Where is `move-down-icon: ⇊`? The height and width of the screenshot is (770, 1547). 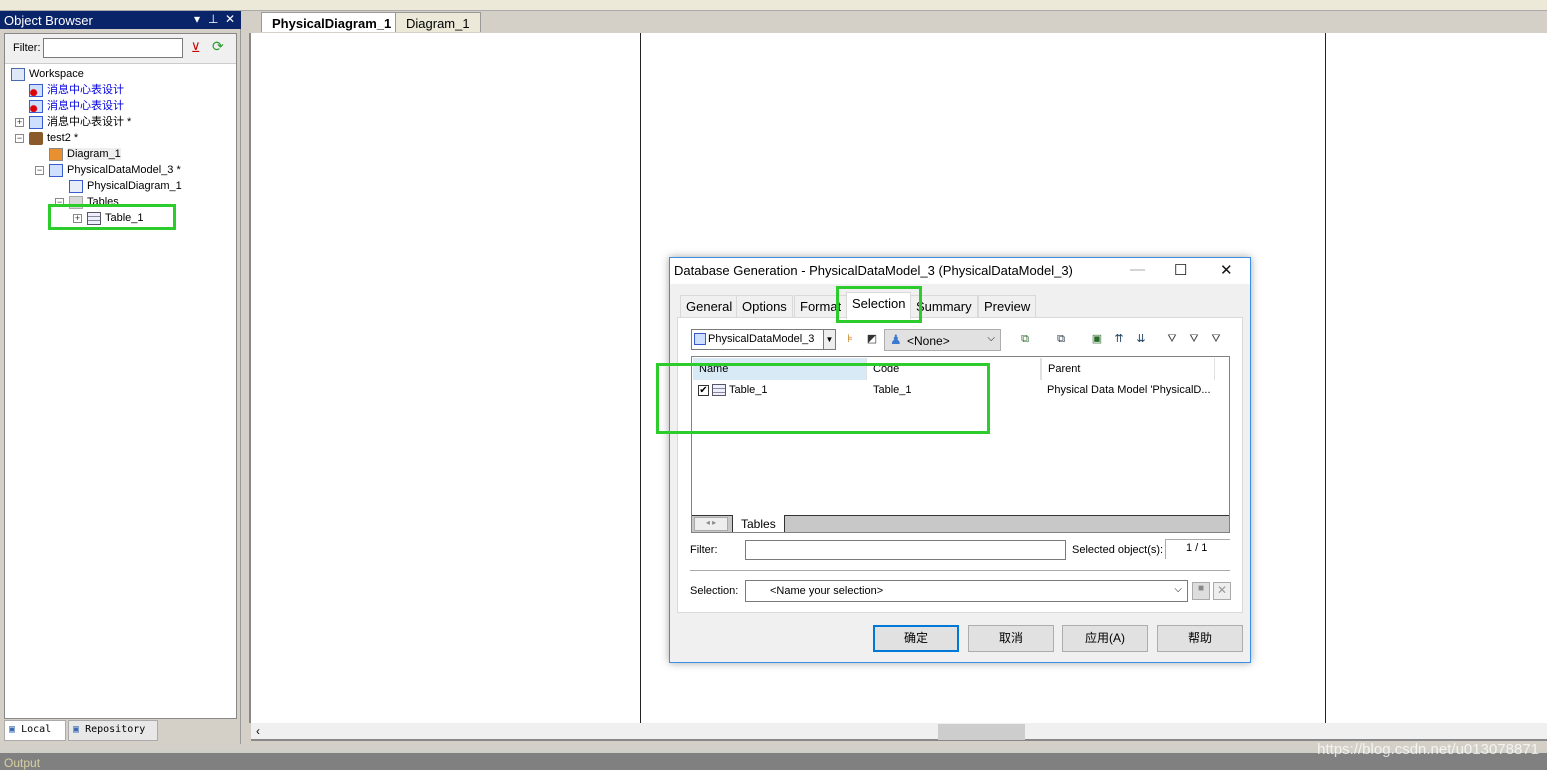
move-down-icon: ⇊ is located at coordinates (1141, 339).